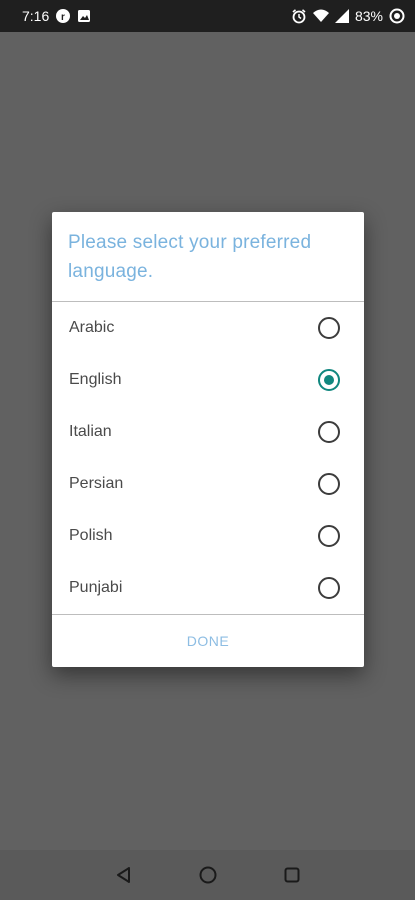 This screenshot has width=415, height=900. Describe the element at coordinates (208, 328) in the screenshot. I see `language-option-arabic: Arabic` at that location.